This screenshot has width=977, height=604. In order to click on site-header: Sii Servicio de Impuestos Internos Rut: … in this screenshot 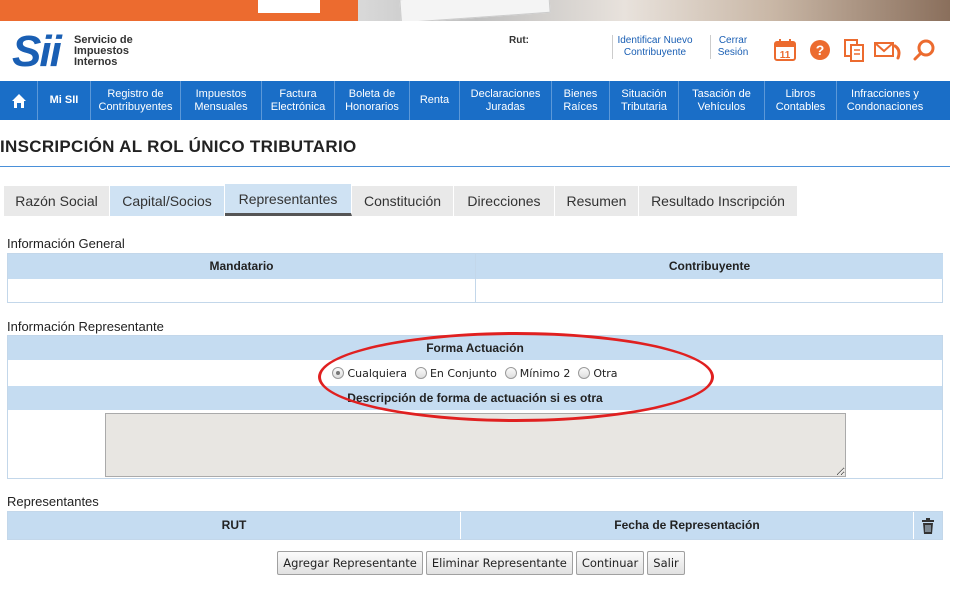, I will do `click(475, 51)`.